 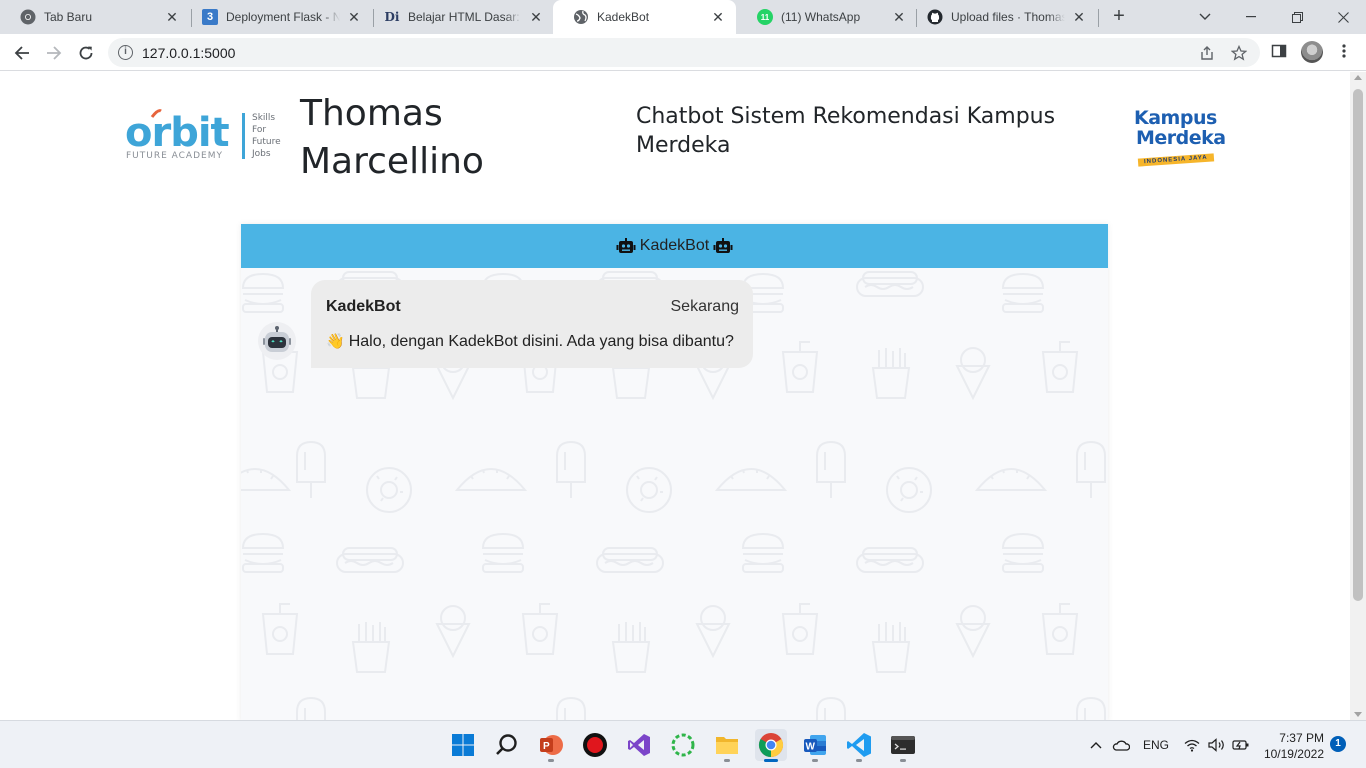 I want to click on windows-taskbar: P W ENG 7:37 PM 10/19/2022 1, so click(x=683, y=744).